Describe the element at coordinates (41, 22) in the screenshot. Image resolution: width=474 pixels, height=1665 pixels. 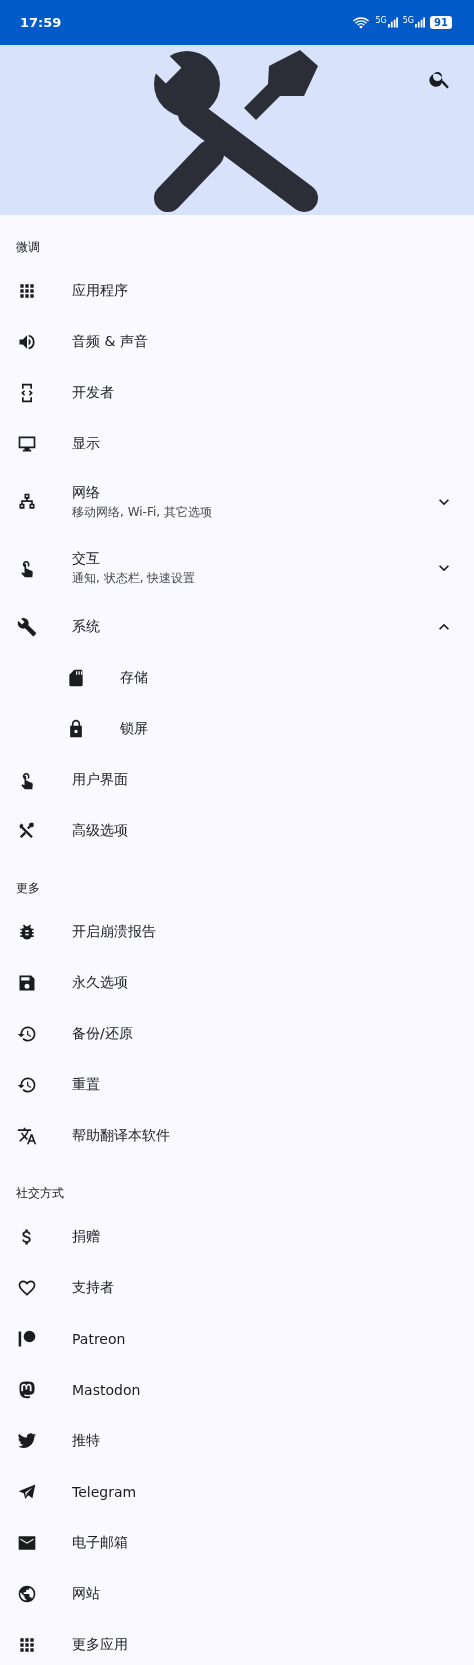
I see `status-time: 17:59` at that location.